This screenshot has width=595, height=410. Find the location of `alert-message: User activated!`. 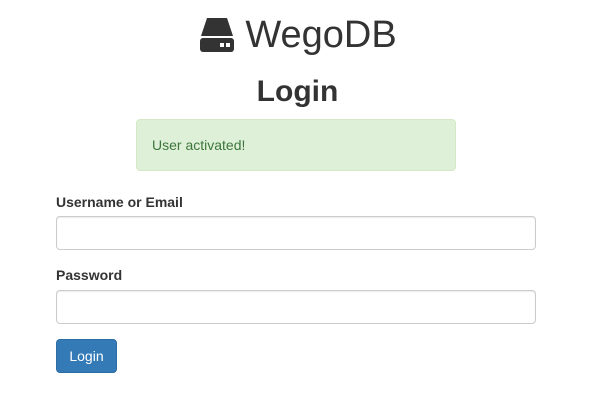

alert-message: User activated! is located at coordinates (199, 145).